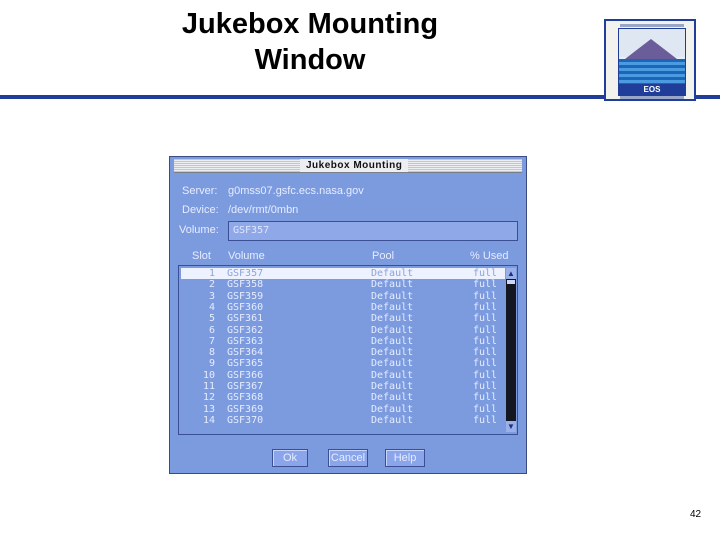  I want to click on server-value: g0mss07.gsfc.ecs.nasa.gov, so click(296, 191).